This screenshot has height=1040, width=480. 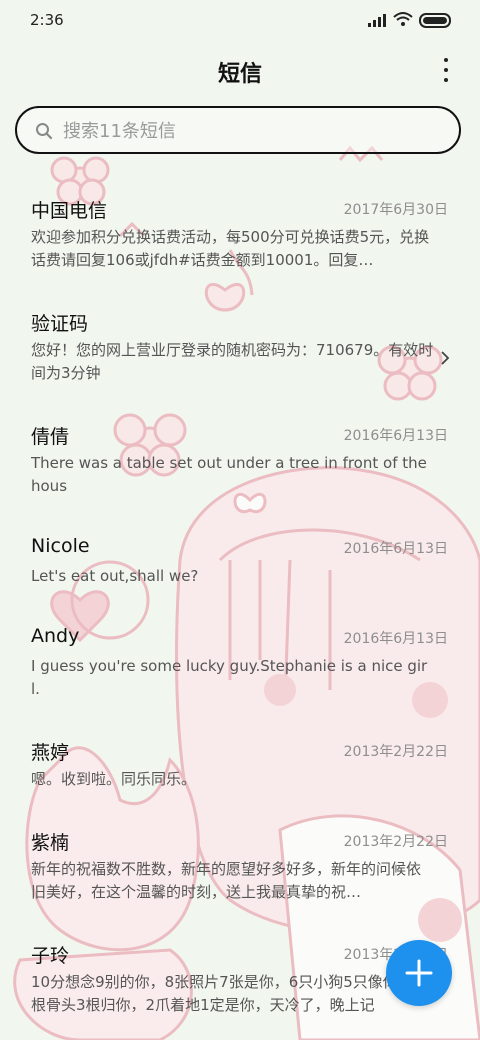 What do you see at coordinates (50, 843) in the screenshot?
I see `contact-name: 紫楠` at bounding box center [50, 843].